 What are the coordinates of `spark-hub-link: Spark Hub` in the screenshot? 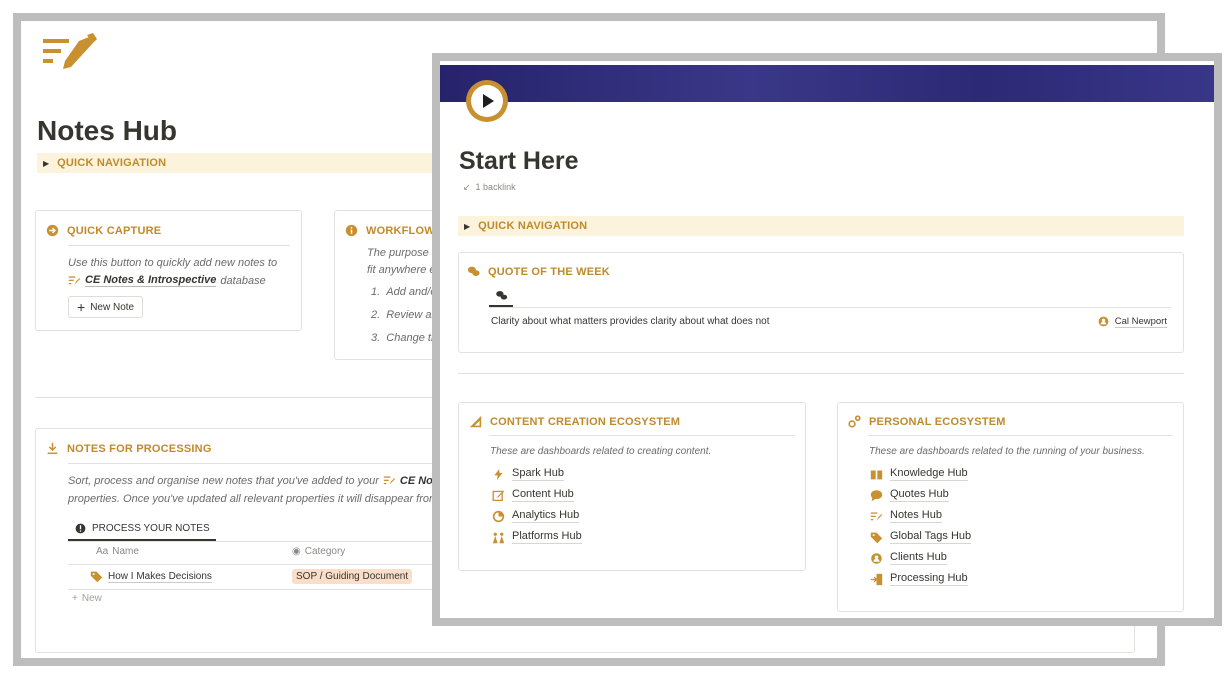 It's located at (528, 474).